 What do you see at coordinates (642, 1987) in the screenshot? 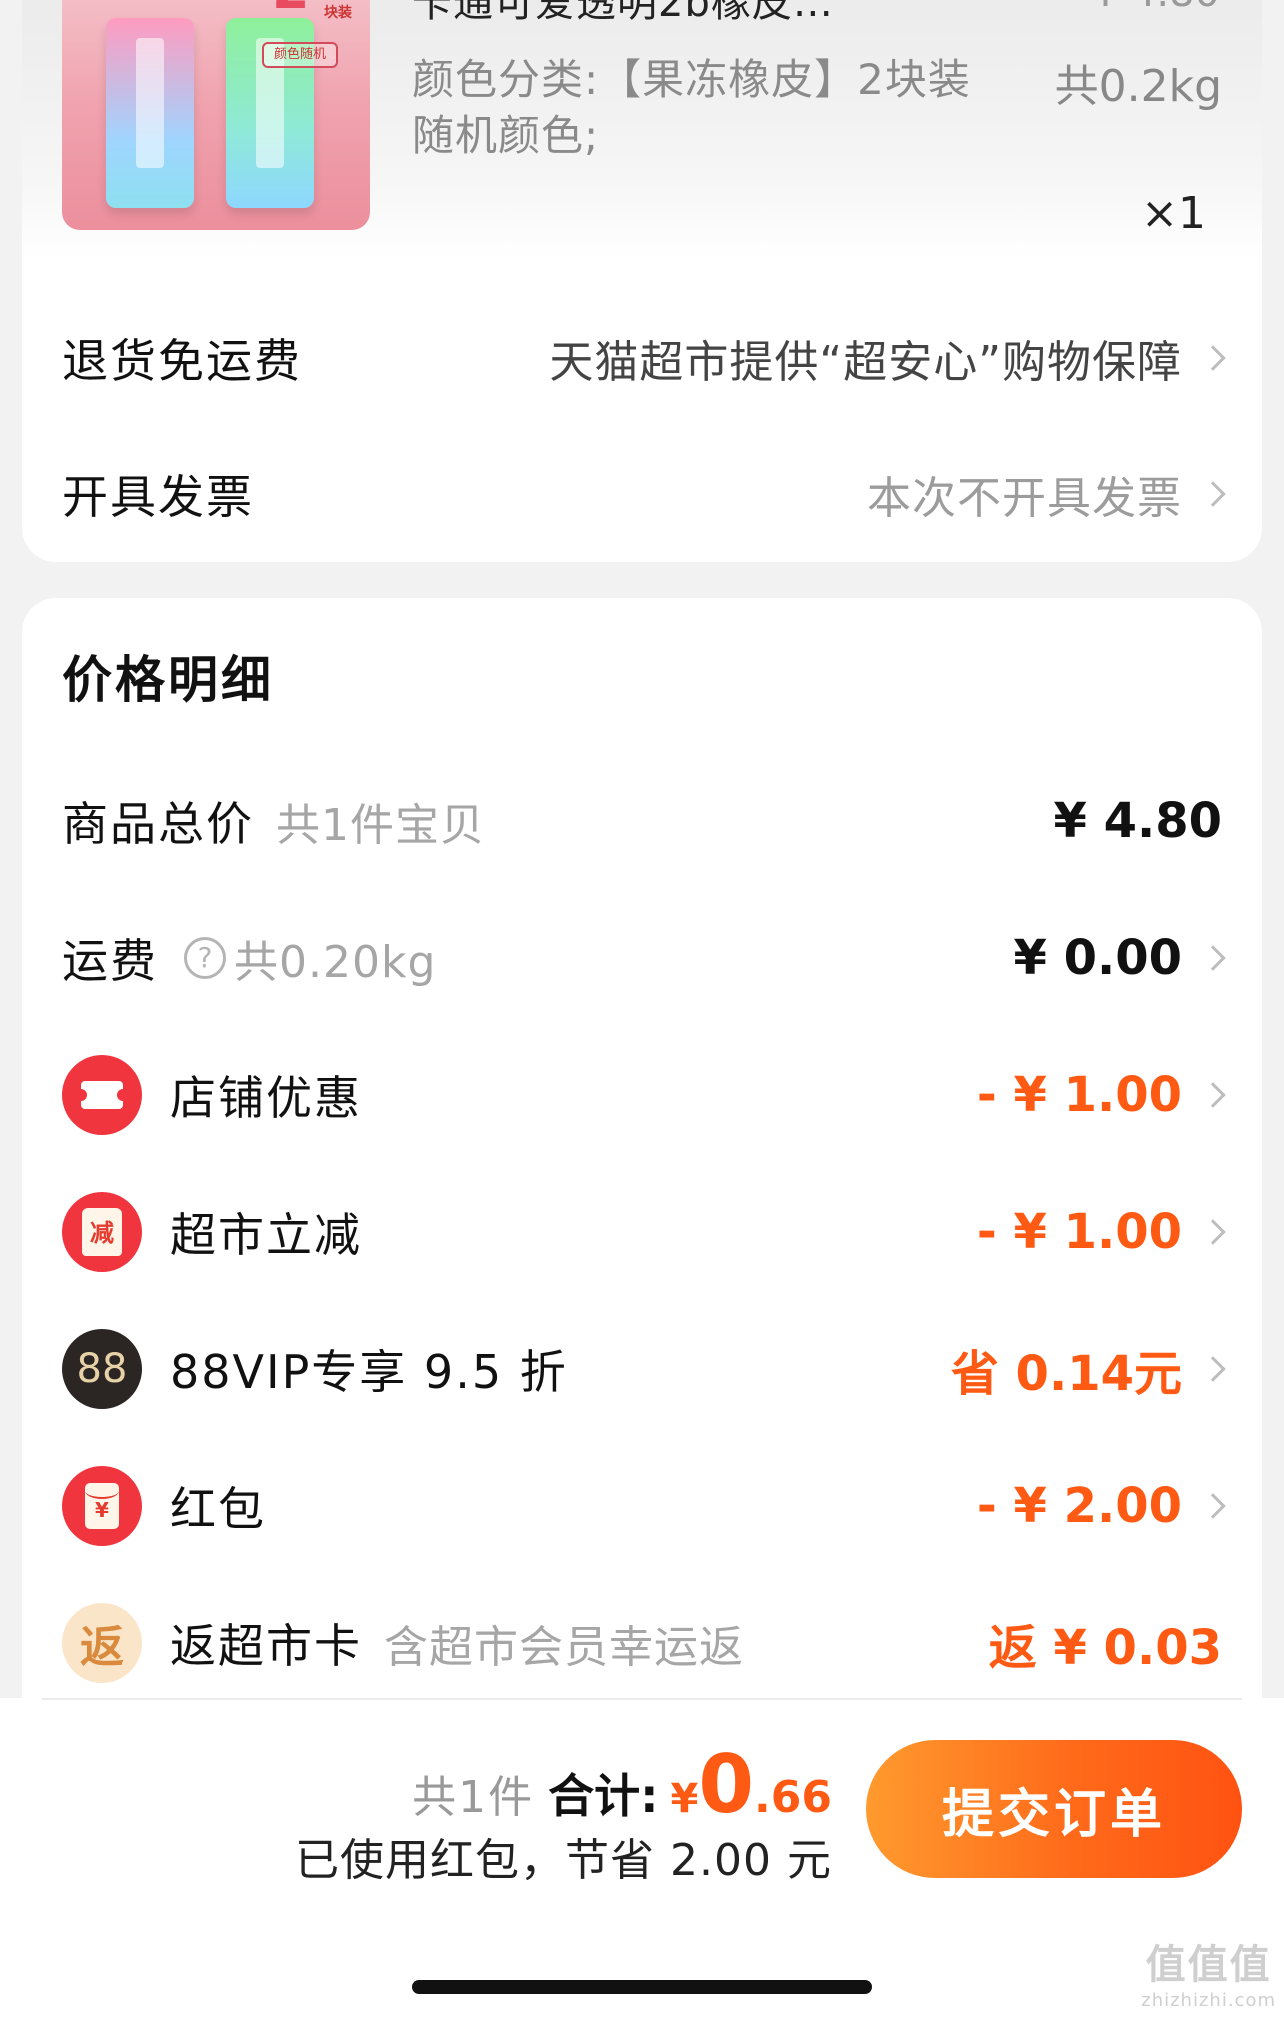
I see `home-indicator` at bounding box center [642, 1987].